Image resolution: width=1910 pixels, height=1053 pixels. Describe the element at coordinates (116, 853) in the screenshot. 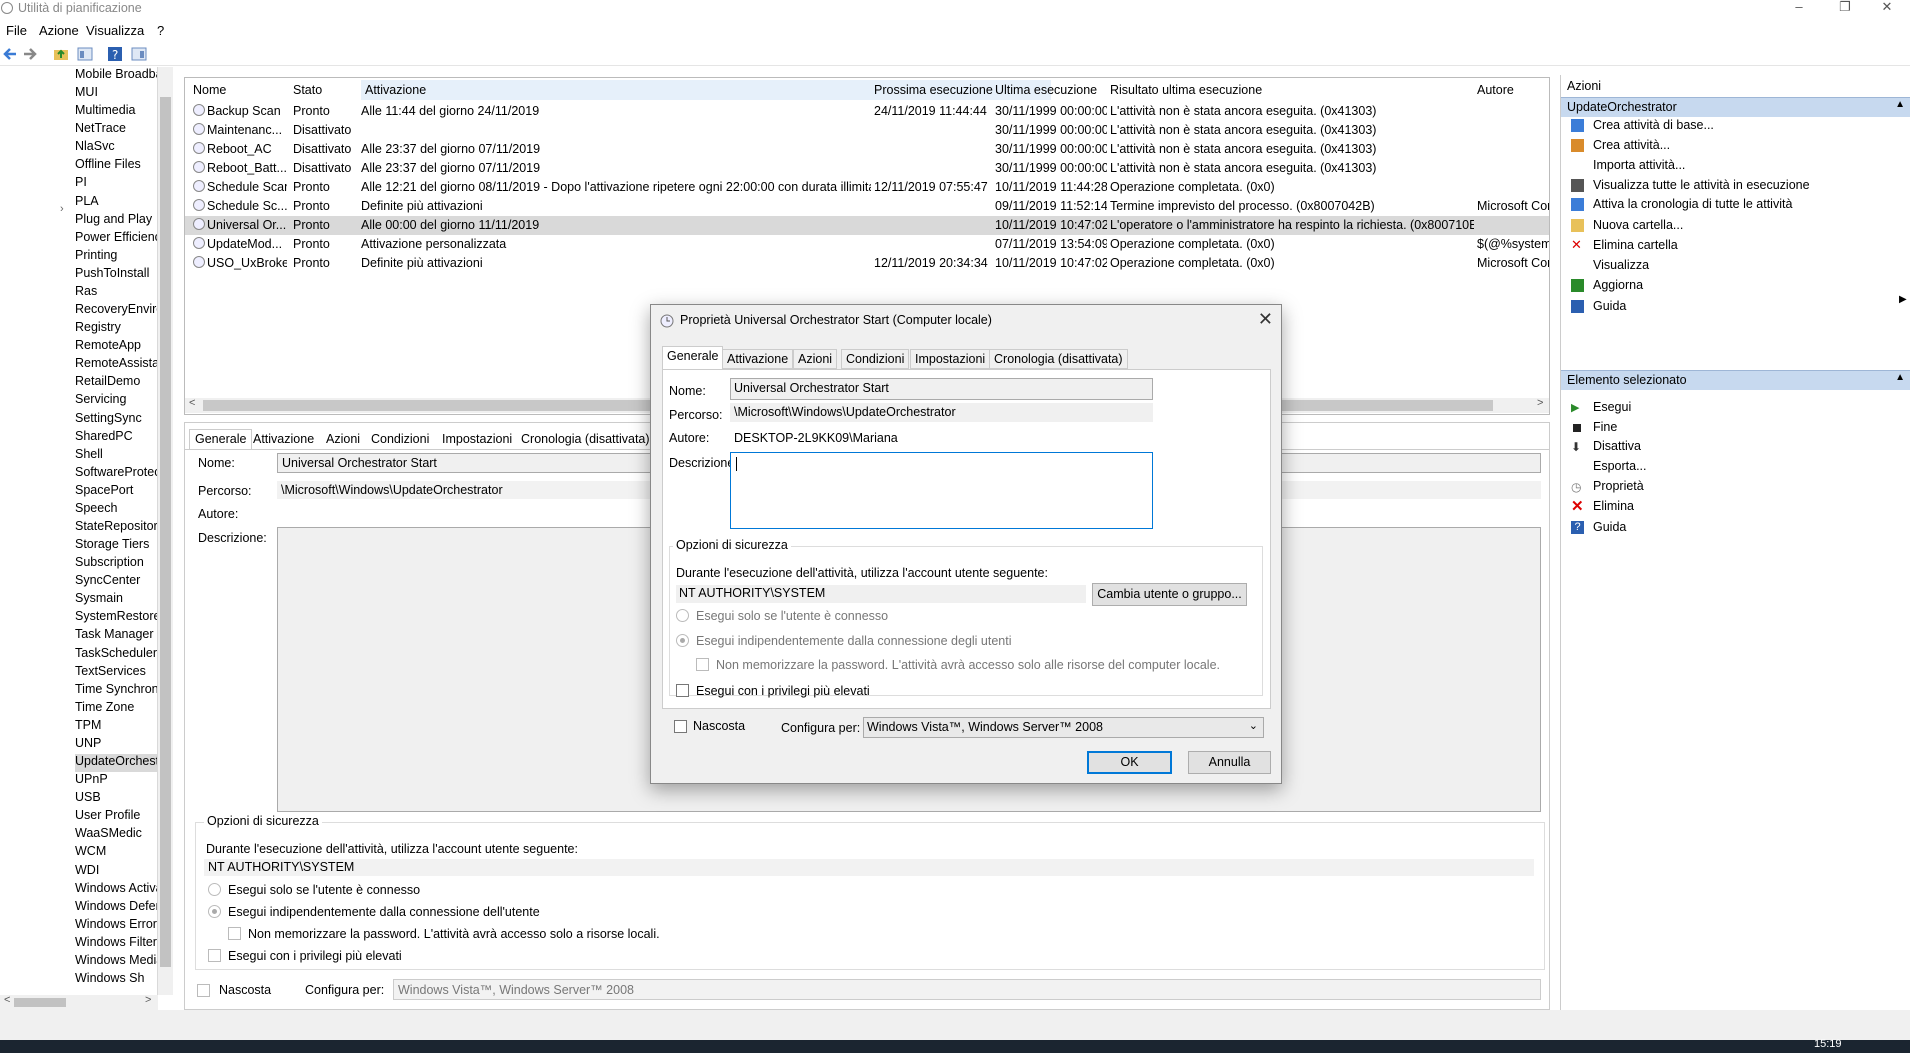

I see `tree-item: WCM` at that location.